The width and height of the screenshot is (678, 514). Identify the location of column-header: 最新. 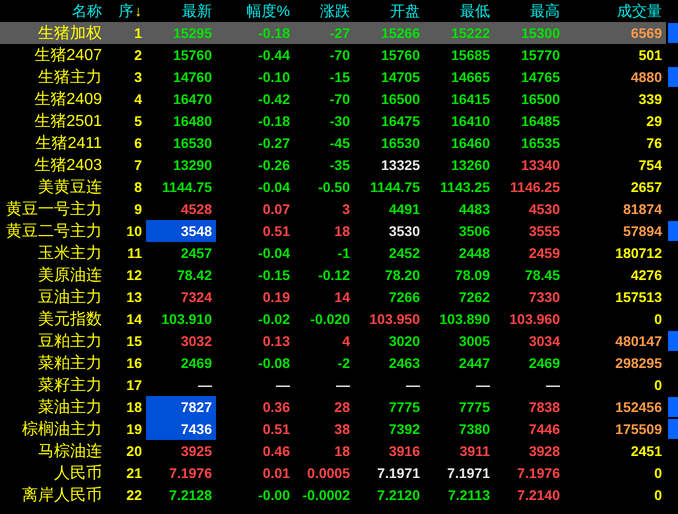
(181, 11).